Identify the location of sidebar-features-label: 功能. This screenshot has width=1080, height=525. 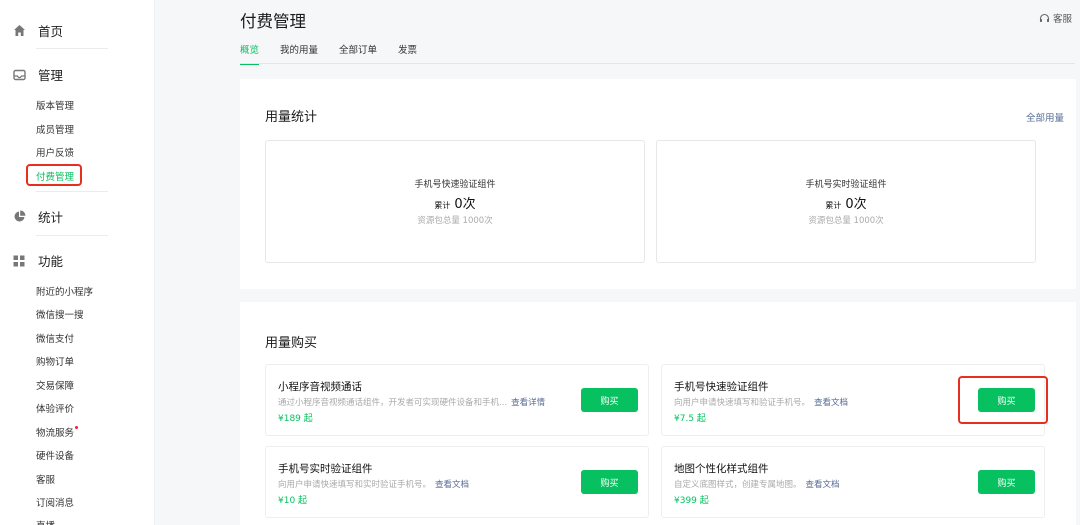
(51, 261).